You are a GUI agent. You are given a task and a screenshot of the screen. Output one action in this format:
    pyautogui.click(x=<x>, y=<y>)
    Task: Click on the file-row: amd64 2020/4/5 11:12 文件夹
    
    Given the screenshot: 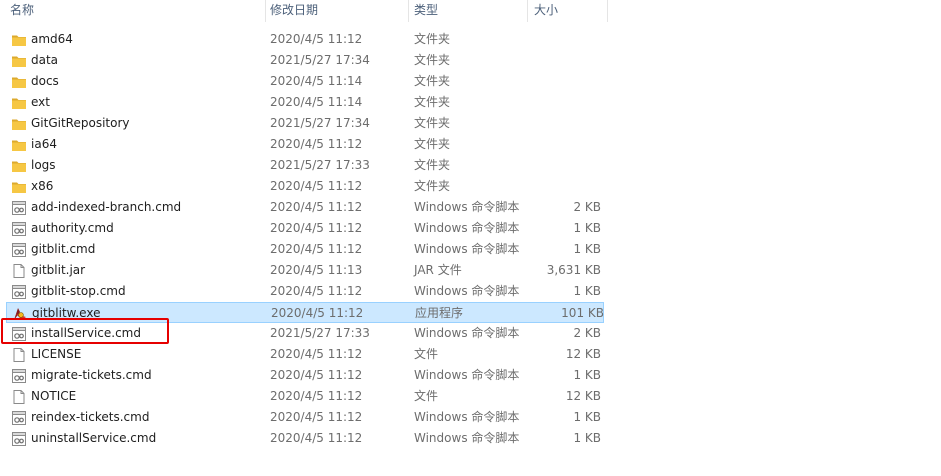 What is the action you would take?
    pyautogui.click(x=304, y=39)
    